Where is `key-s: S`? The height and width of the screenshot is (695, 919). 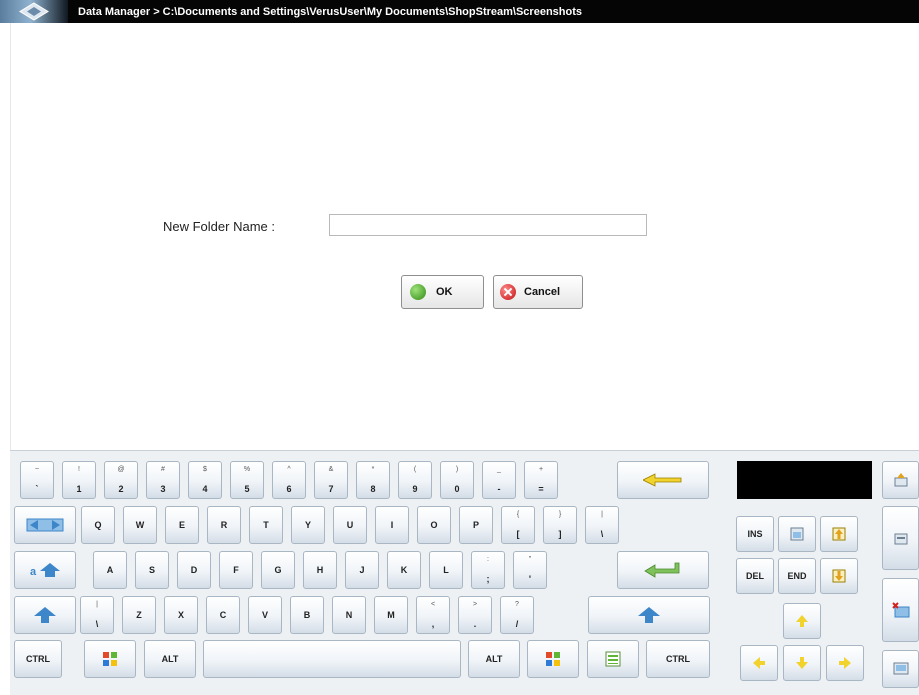 key-s: S is located at coordinates (152, 570).